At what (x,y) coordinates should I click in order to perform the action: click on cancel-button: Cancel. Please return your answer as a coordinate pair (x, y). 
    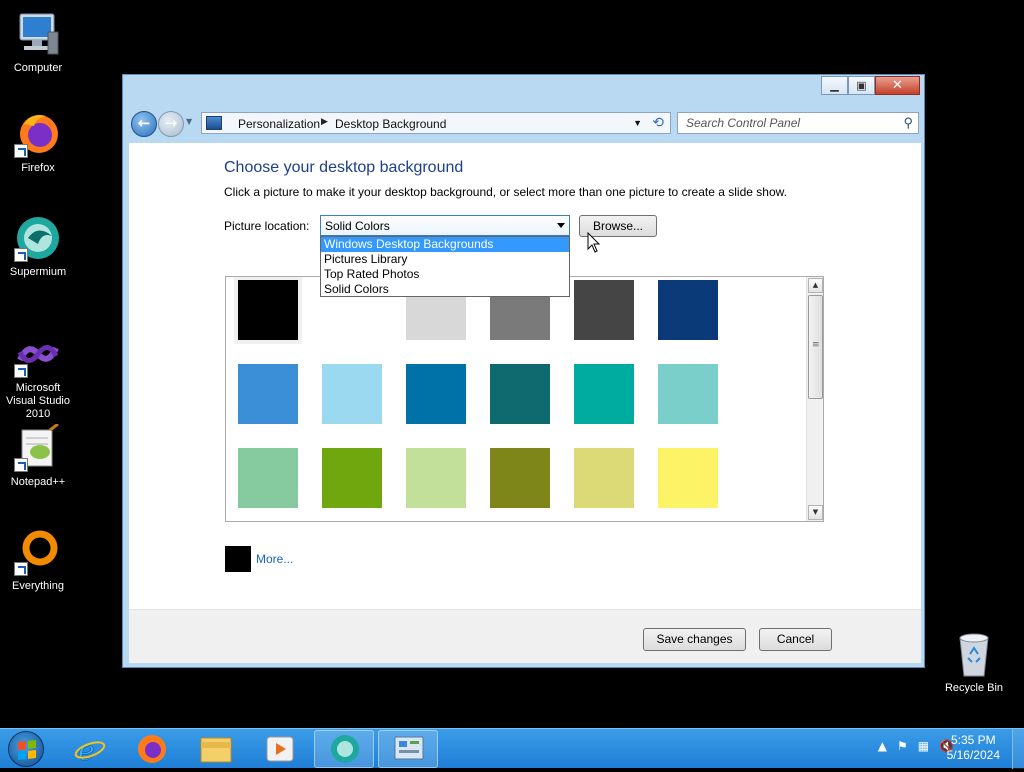
    Looking at the image, I should click on (795, 639).